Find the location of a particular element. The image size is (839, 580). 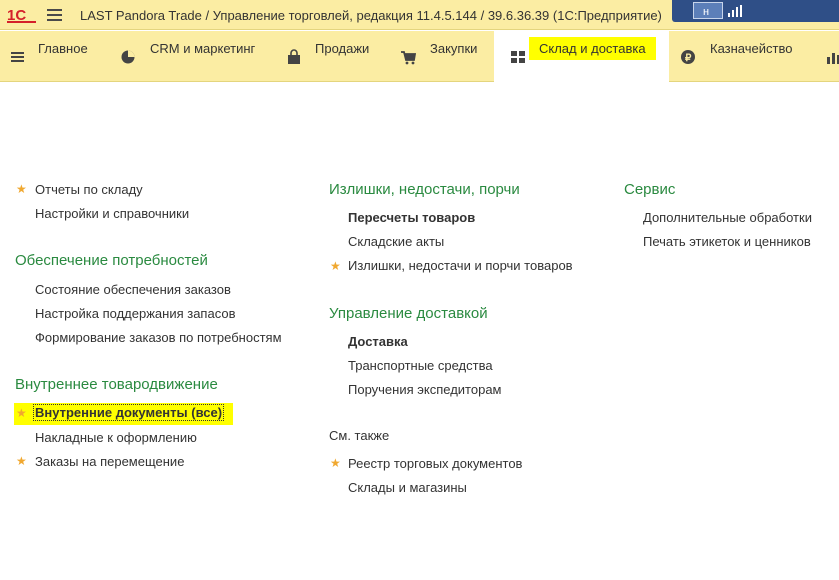

section-label: Казначейство is located at coordinates (751, 48).